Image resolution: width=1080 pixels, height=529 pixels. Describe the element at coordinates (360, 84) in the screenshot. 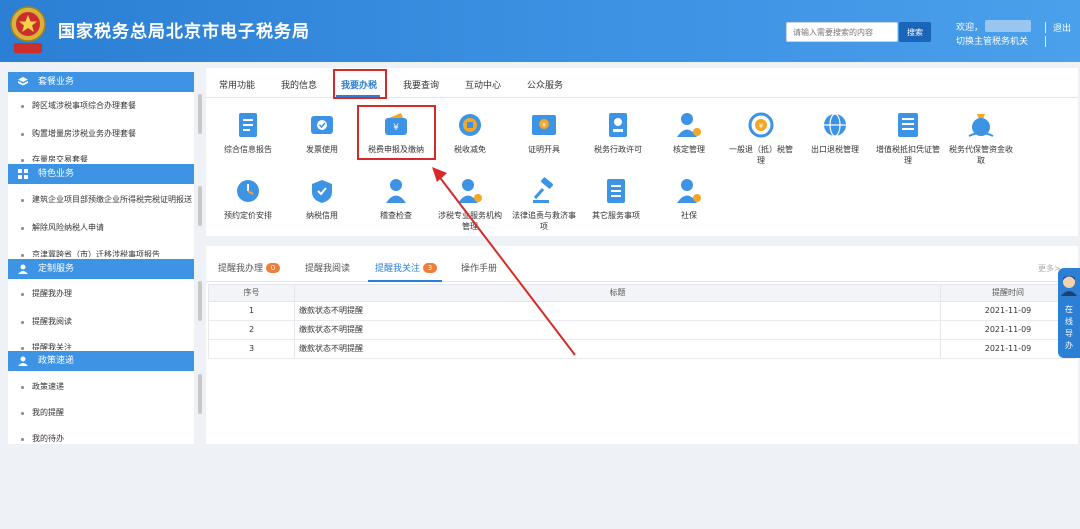

I see `highlight-box-tab` at that location.